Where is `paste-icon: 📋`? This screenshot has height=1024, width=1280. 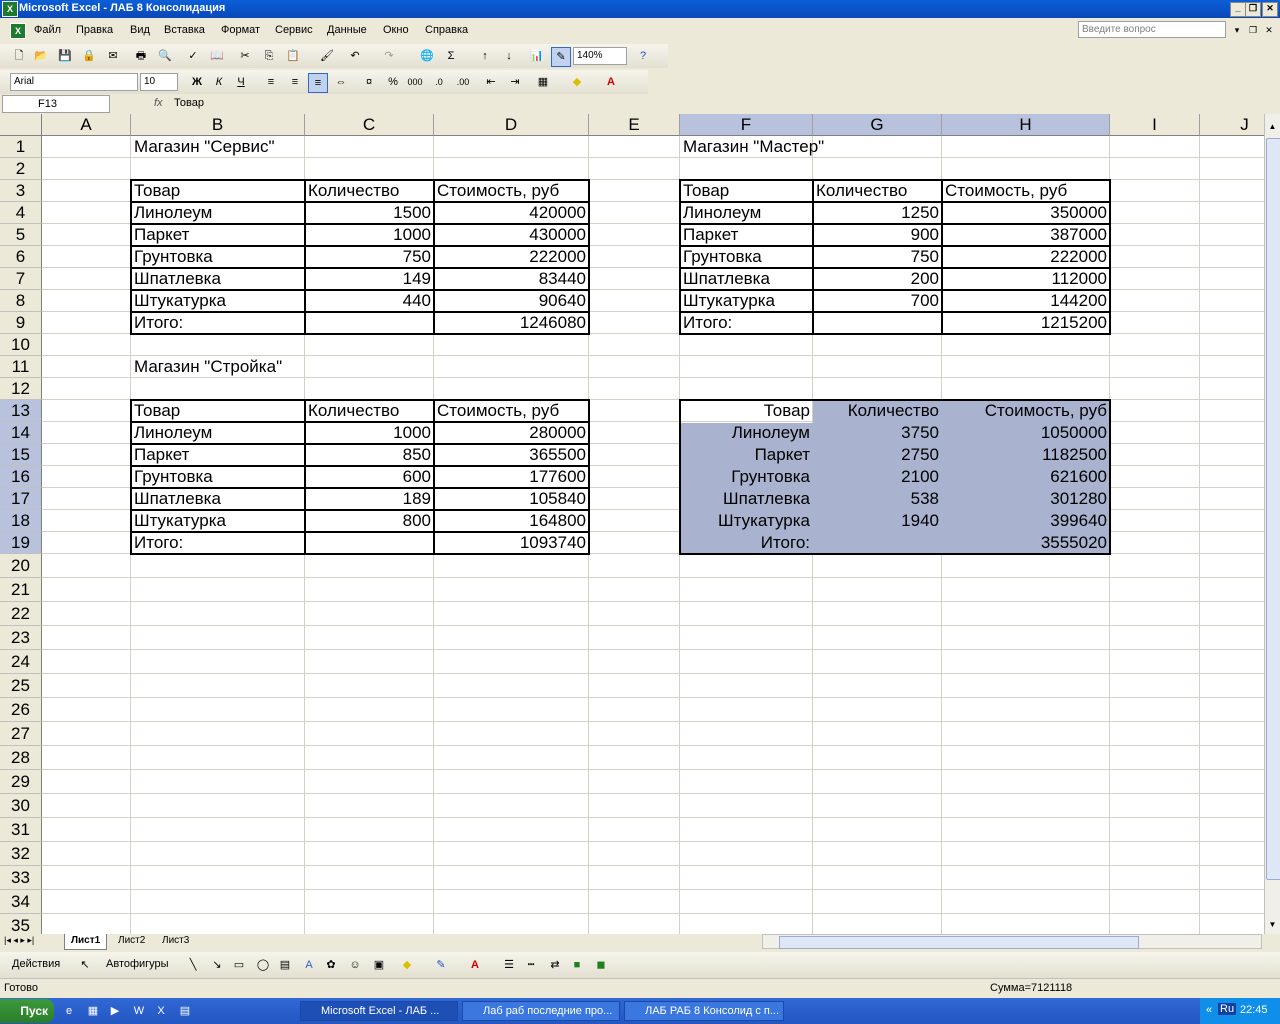
paste-icon: 📋 is located at coordinates (293, 56).